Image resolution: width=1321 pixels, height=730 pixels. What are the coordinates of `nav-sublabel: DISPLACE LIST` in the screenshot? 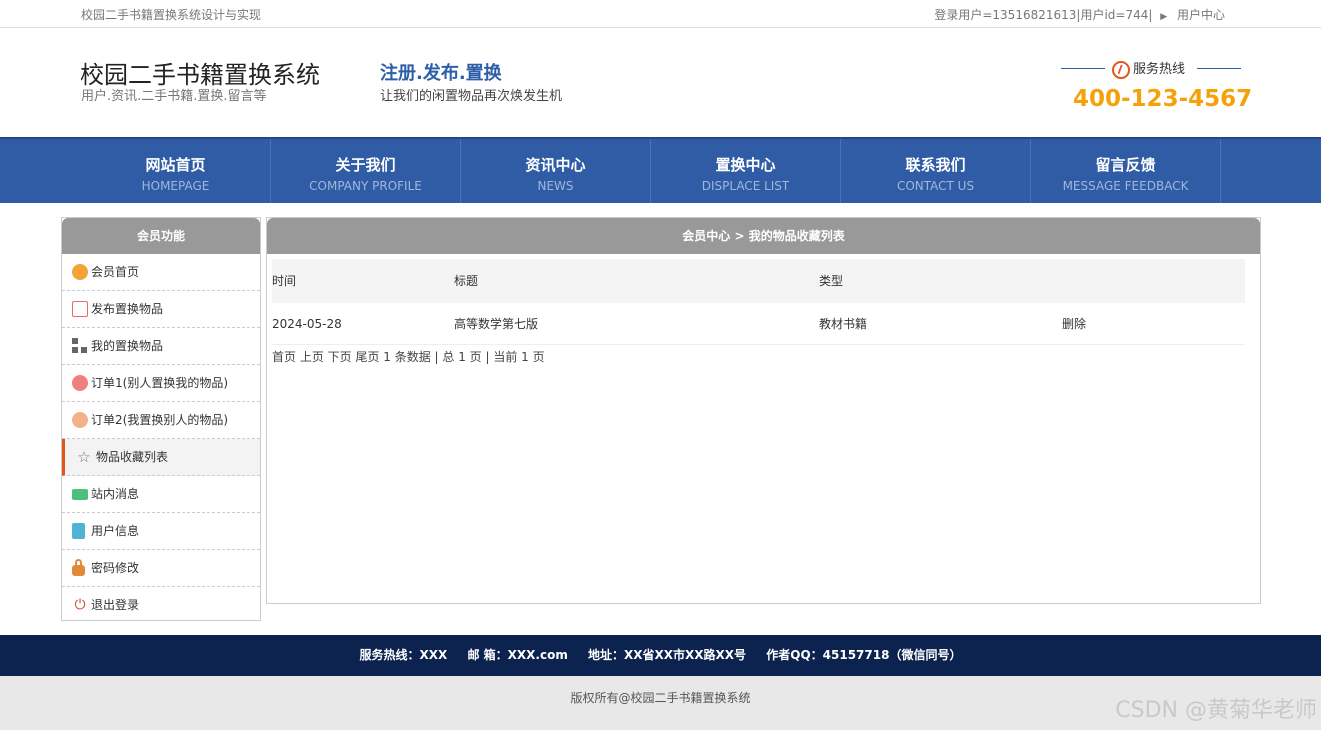 It's located at (745, 186).